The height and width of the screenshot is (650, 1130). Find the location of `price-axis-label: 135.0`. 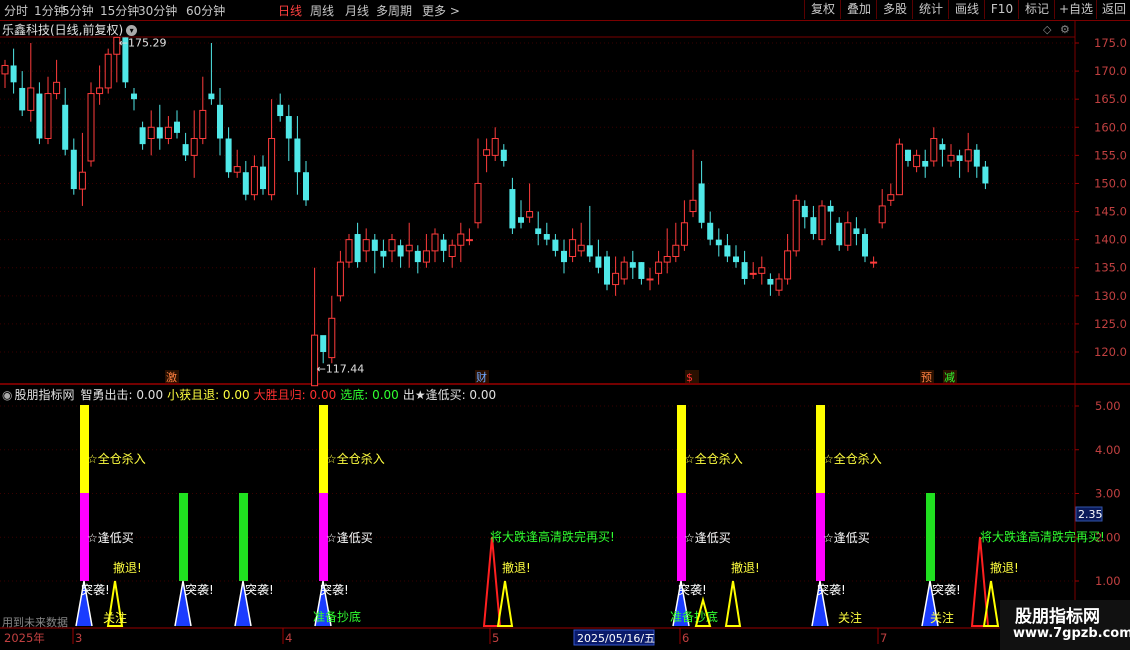

price-axis-label: 135.0 is located at coordinates (1110, 268).